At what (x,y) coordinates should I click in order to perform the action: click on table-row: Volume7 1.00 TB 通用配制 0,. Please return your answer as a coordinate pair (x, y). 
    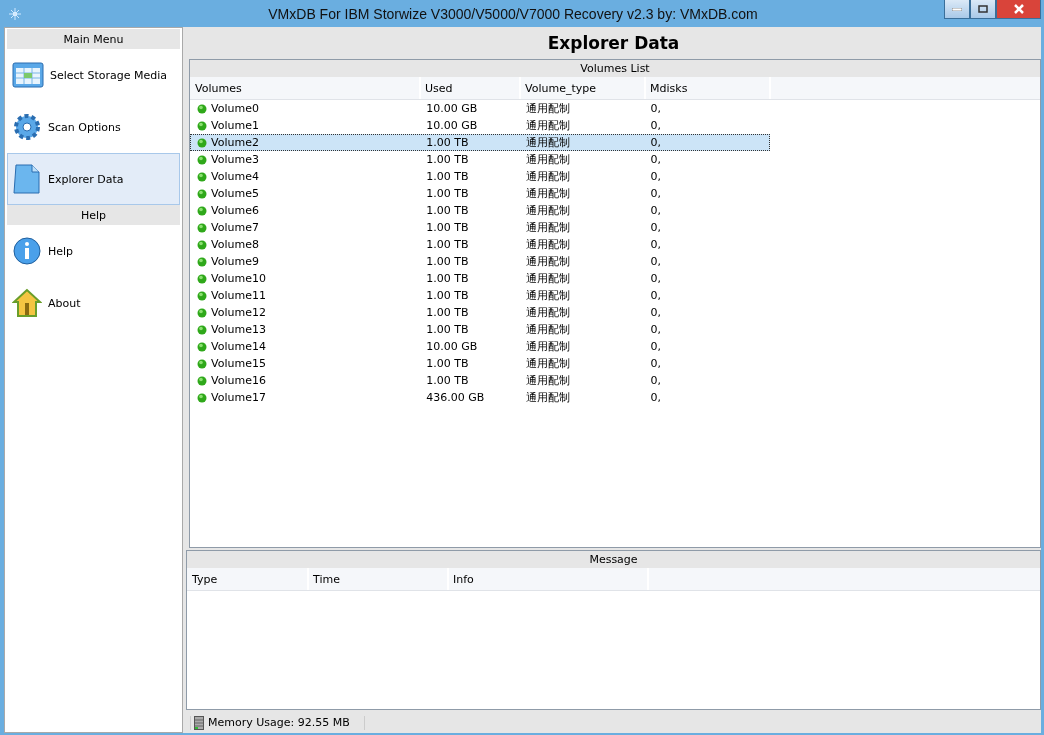
    Looking at the image, I should click on (480, 227).